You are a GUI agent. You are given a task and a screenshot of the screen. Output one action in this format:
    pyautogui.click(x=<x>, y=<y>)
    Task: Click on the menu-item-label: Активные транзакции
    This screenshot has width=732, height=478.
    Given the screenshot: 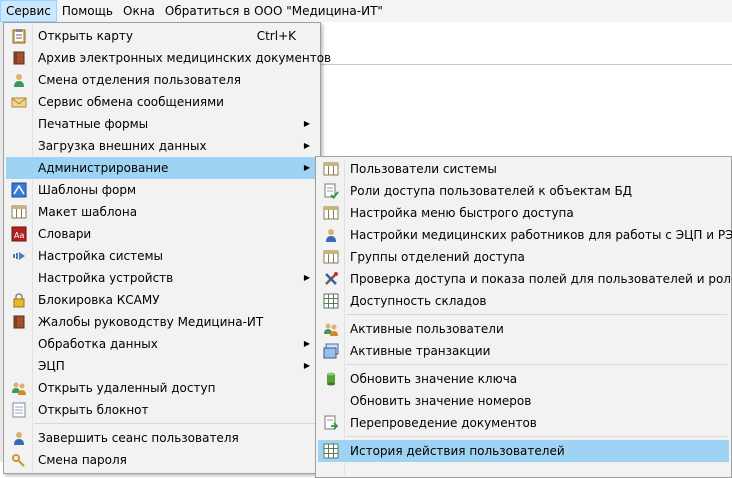 What is the action you would take?
    pyautogui.click(x=420, y=351)
    